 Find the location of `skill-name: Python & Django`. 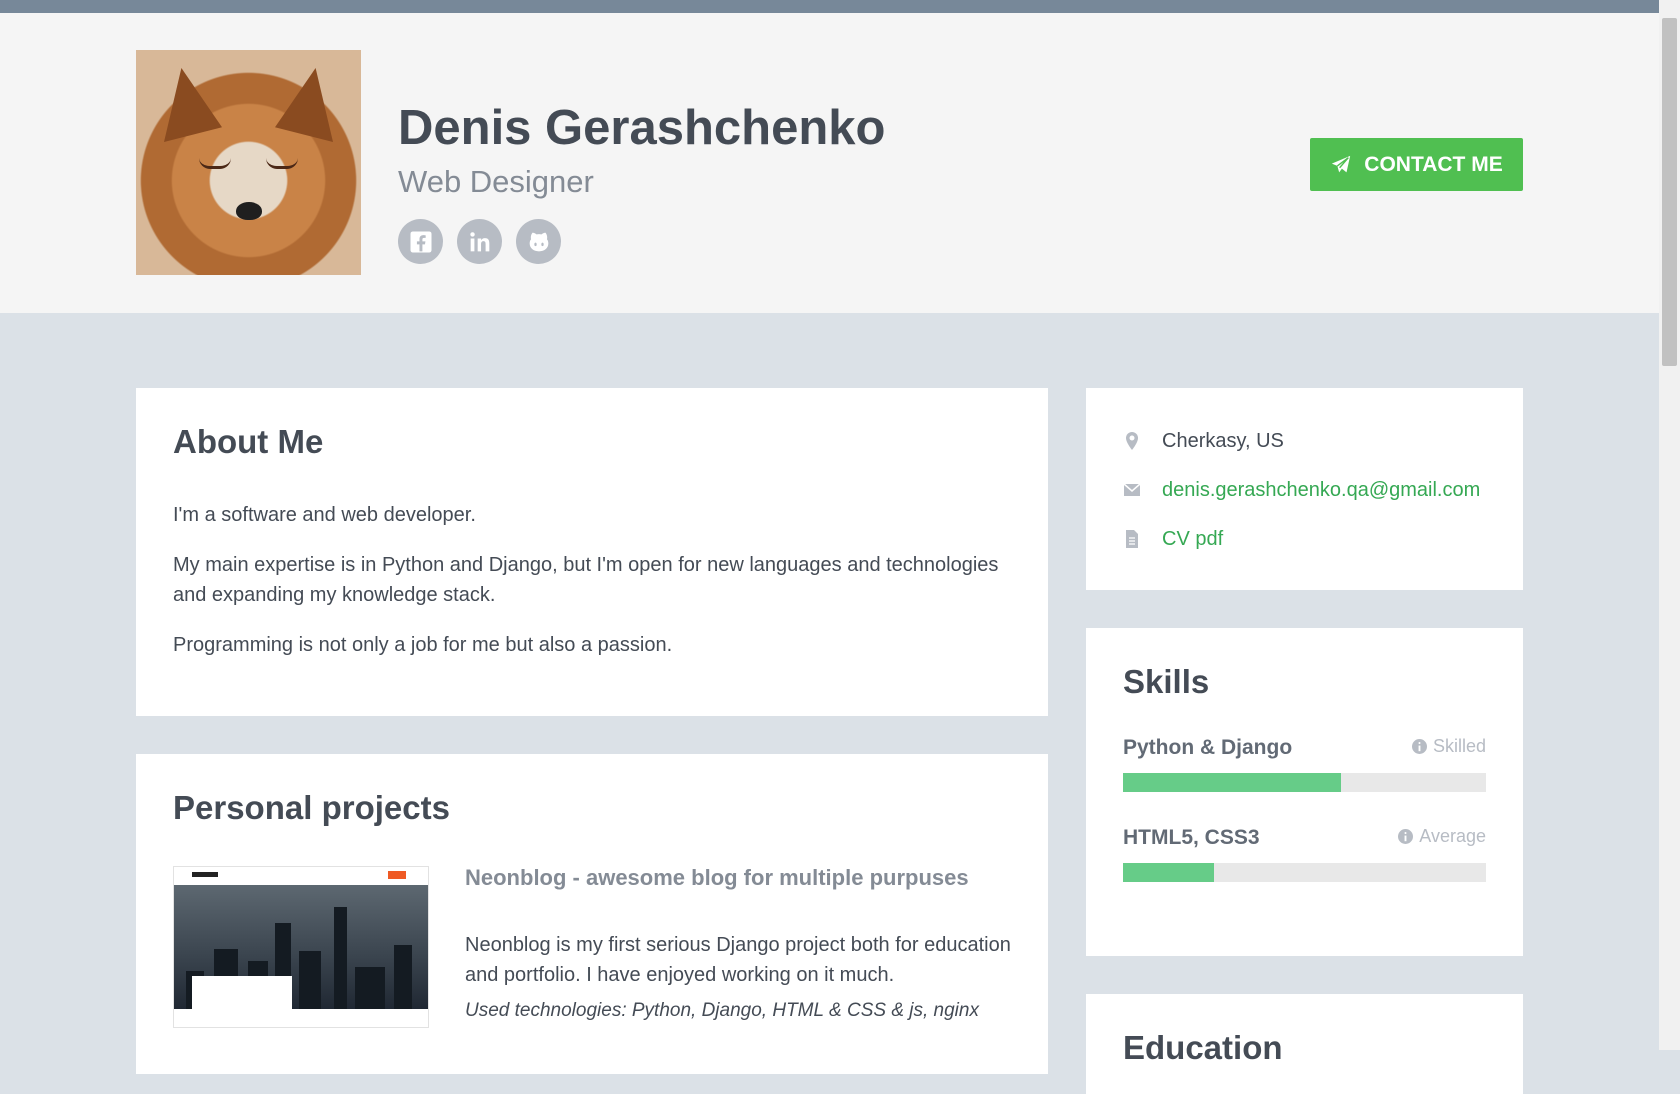

skill-name: Python & Django is located at coordinates (1208, 747).